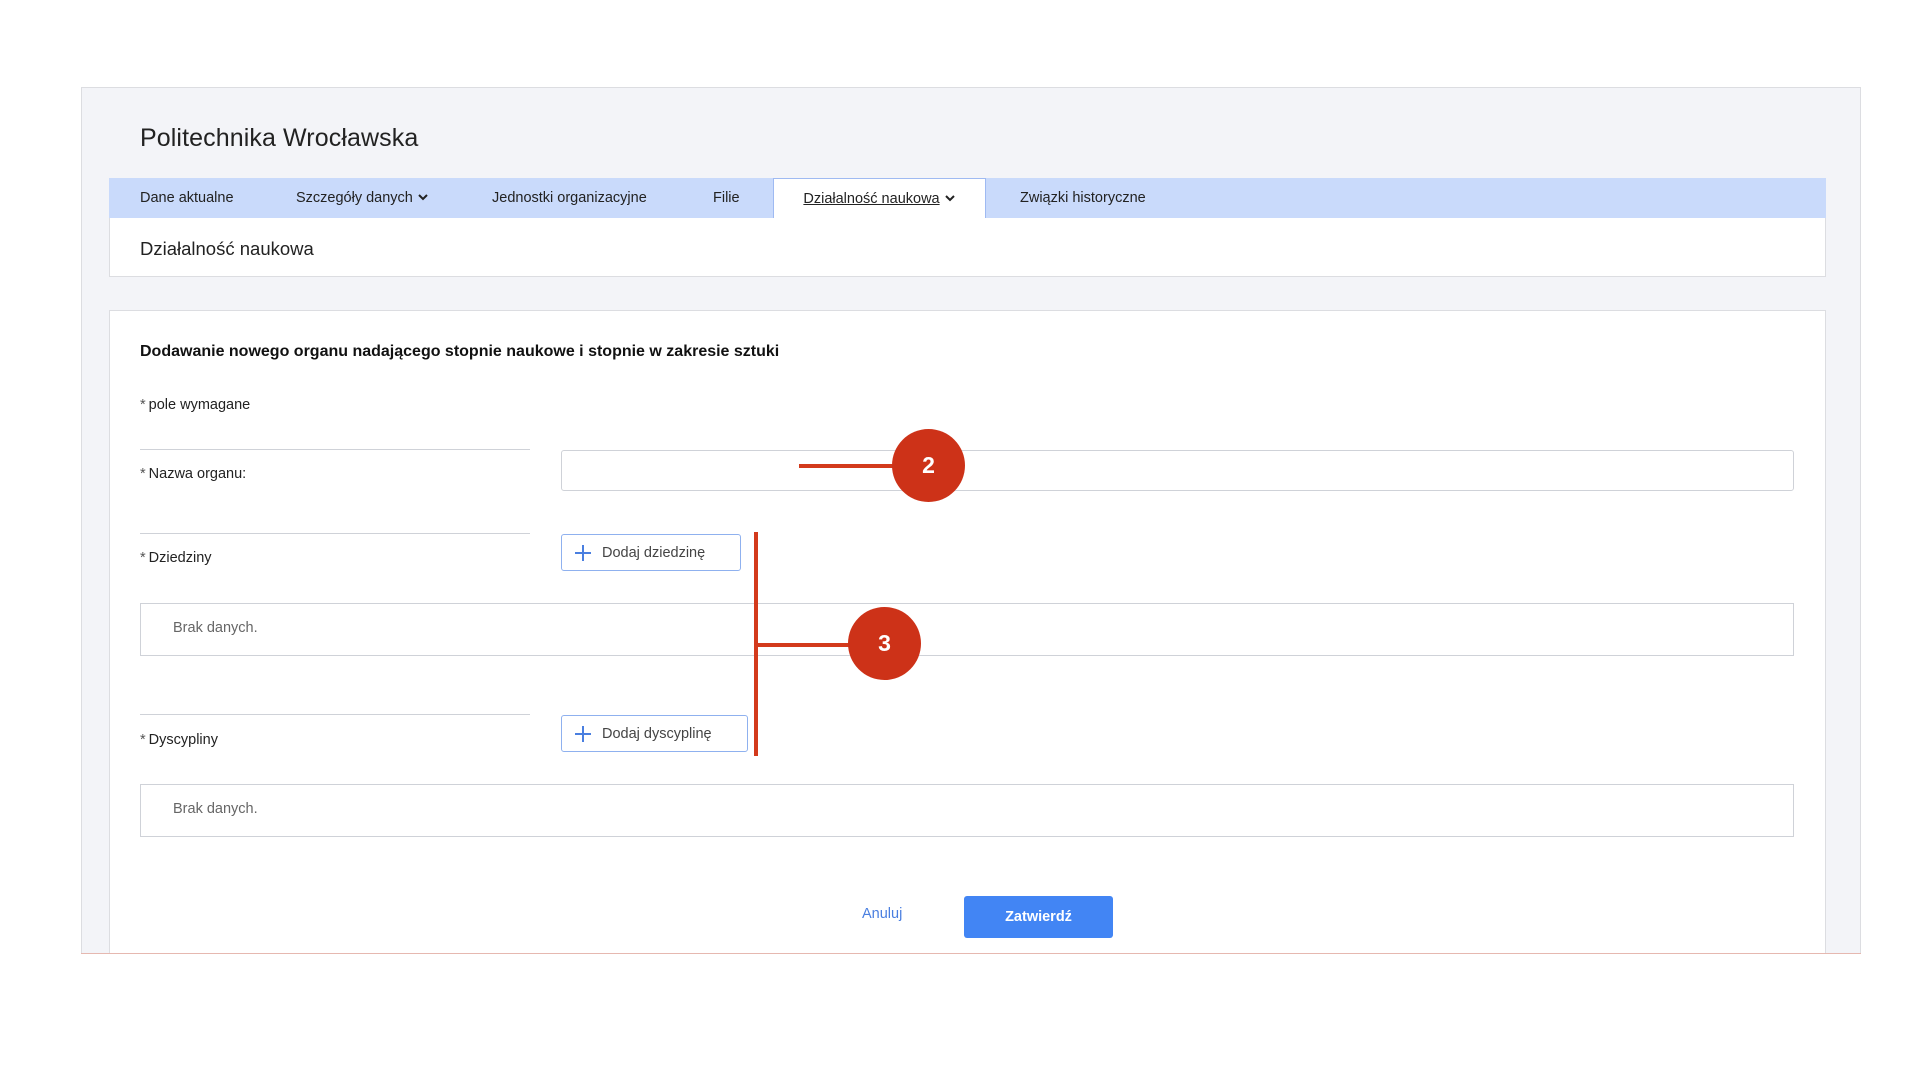 This screenshot has width=1920, height=1080. I want to click on add-discipline-label: Dodaj dyscyplinę, so click(657, 733).